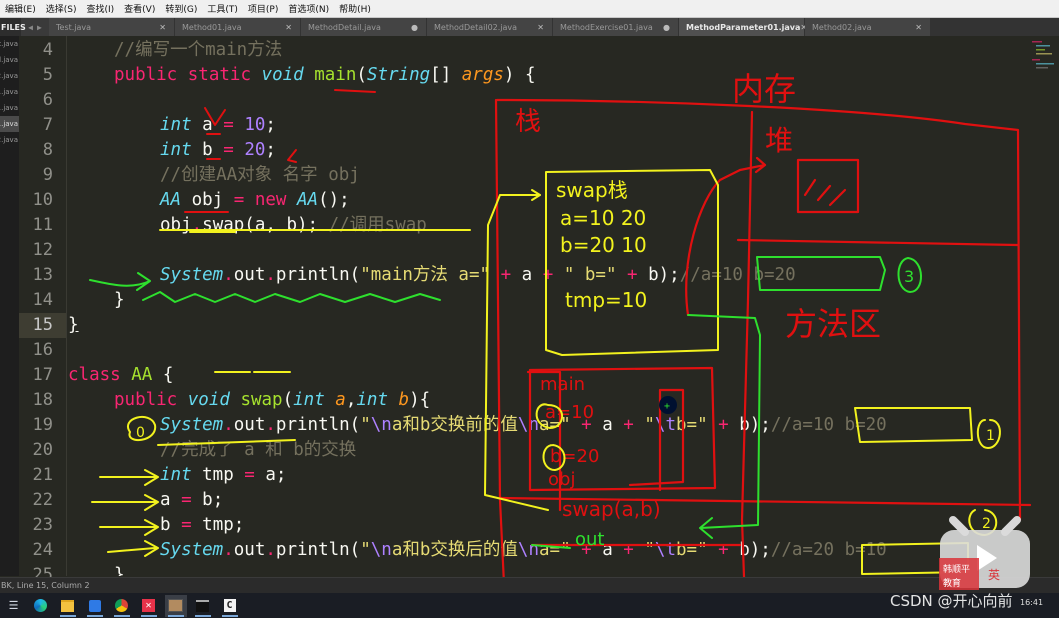 This screenshot has height=618, width=1059. Describe the element at coordinates (95, 606) in the screenshot. I see `wps-writer-icon` at that location.